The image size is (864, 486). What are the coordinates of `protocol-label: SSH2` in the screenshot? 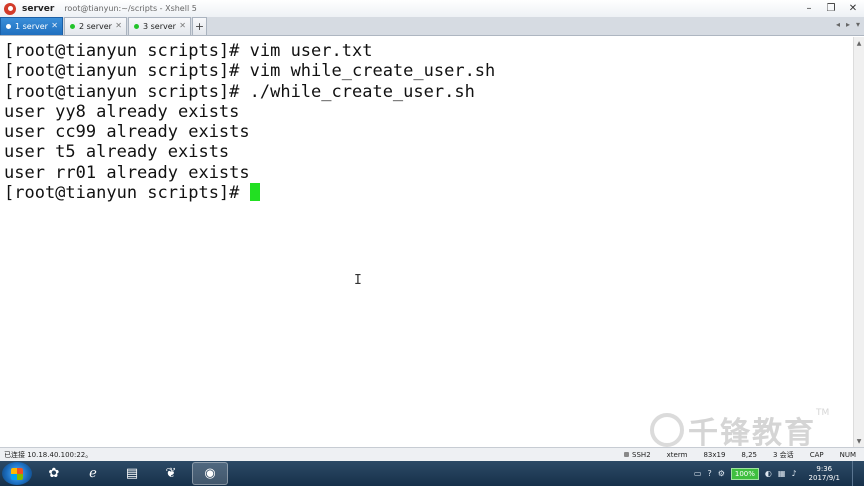 It's located at (641, 454).